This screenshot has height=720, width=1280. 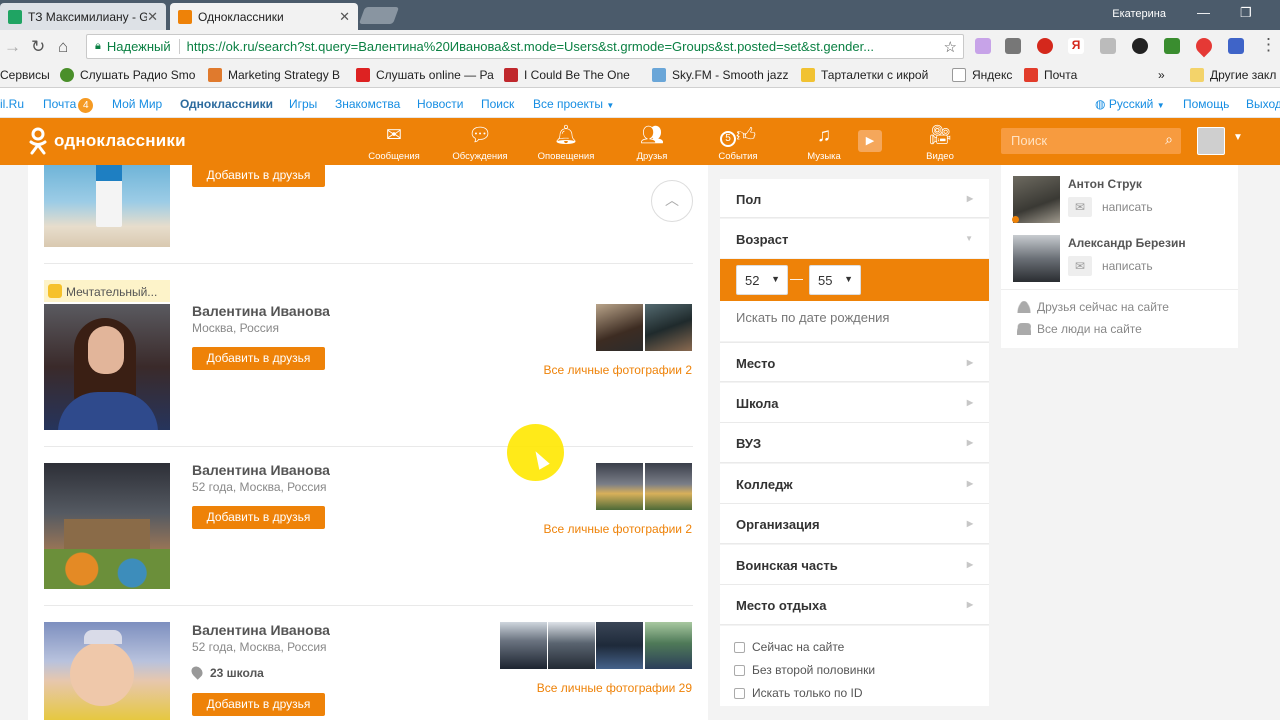 What do you see at coordinates (854, 362) in the screenshot?
I see `filter-place: Место ▶` at bounding box center [854, 362].